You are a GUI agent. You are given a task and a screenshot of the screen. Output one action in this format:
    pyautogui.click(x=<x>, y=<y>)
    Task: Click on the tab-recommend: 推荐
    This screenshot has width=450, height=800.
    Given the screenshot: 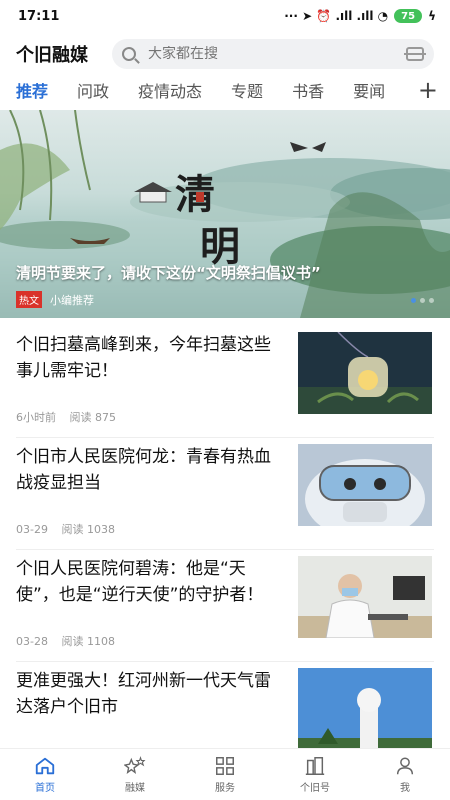 What is the action you would take?
    pyautogui.click(x=32, y=90)
    